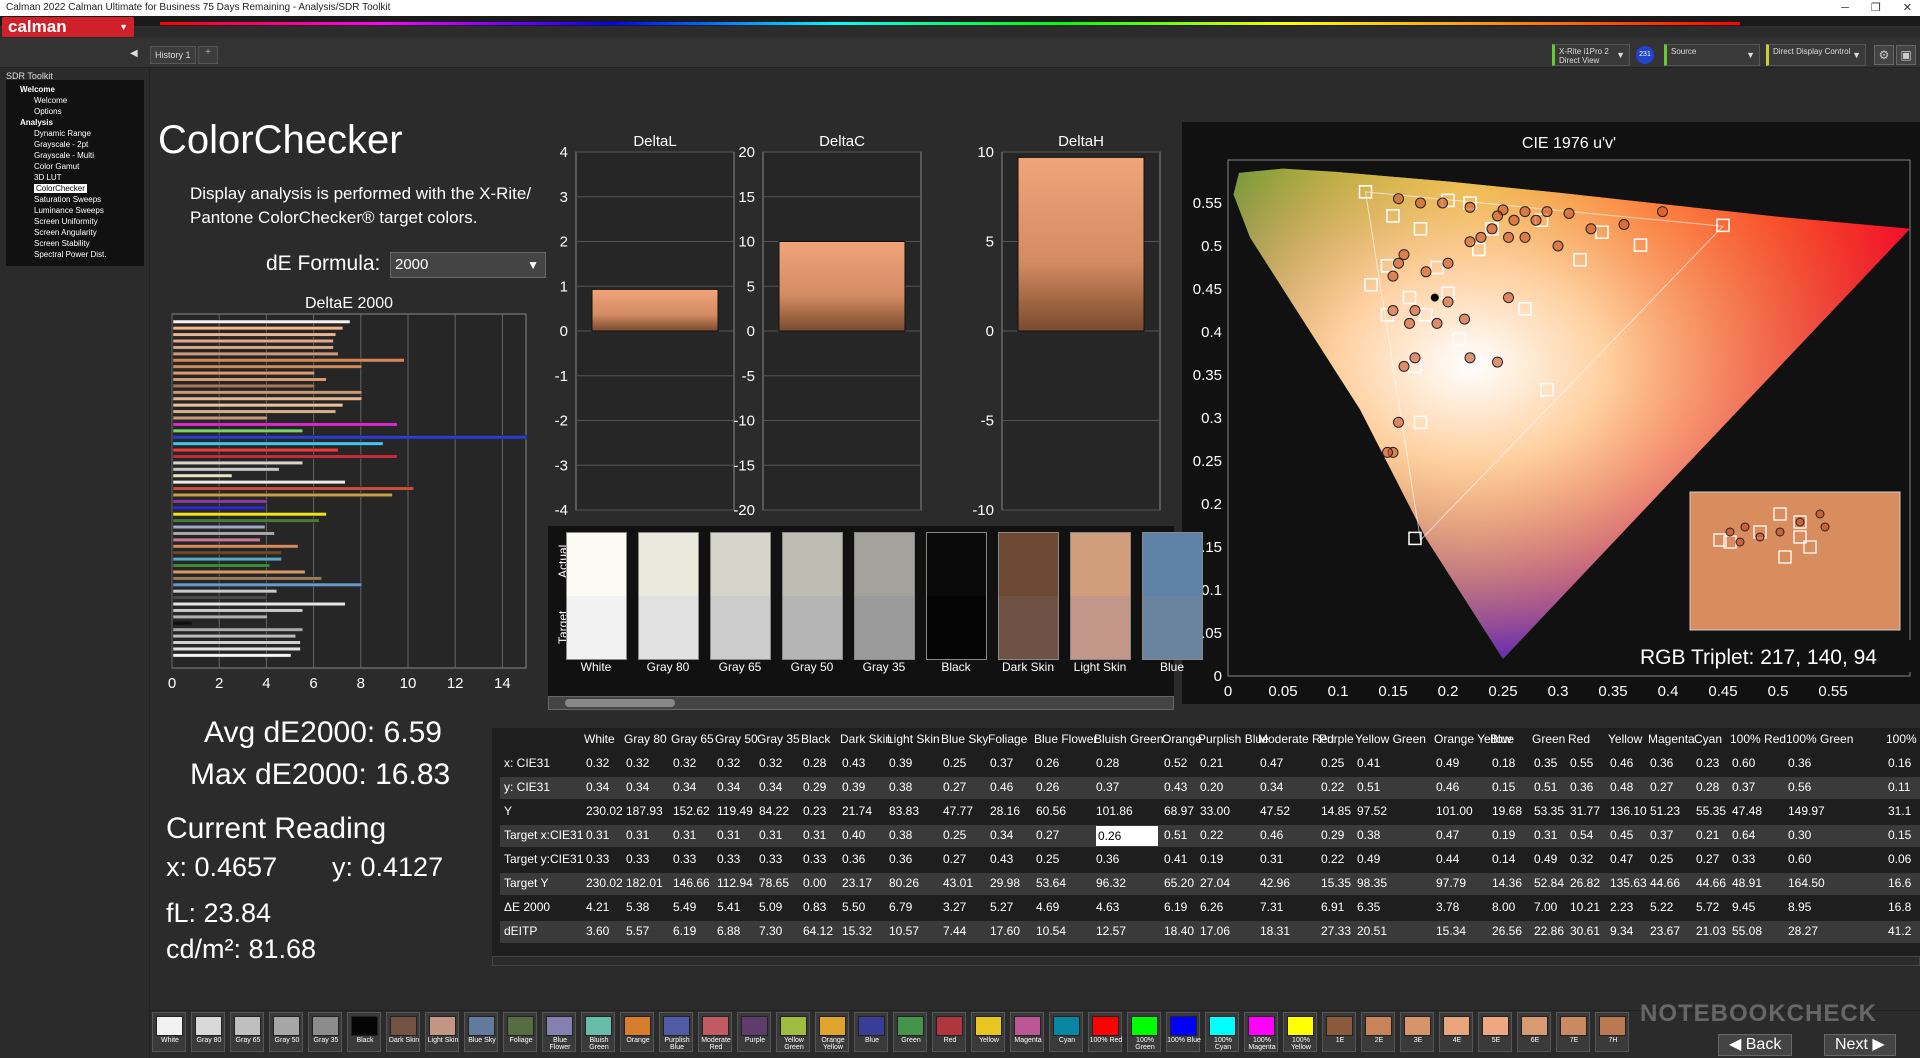  I want to click on table-cell: 55.35, so click(1711, 811).